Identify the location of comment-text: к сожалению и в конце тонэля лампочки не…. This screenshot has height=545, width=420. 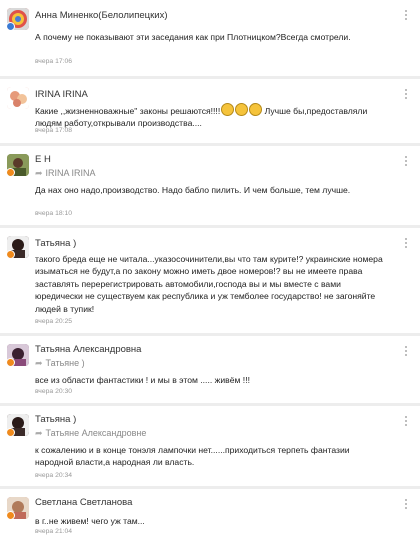
(192, 456).